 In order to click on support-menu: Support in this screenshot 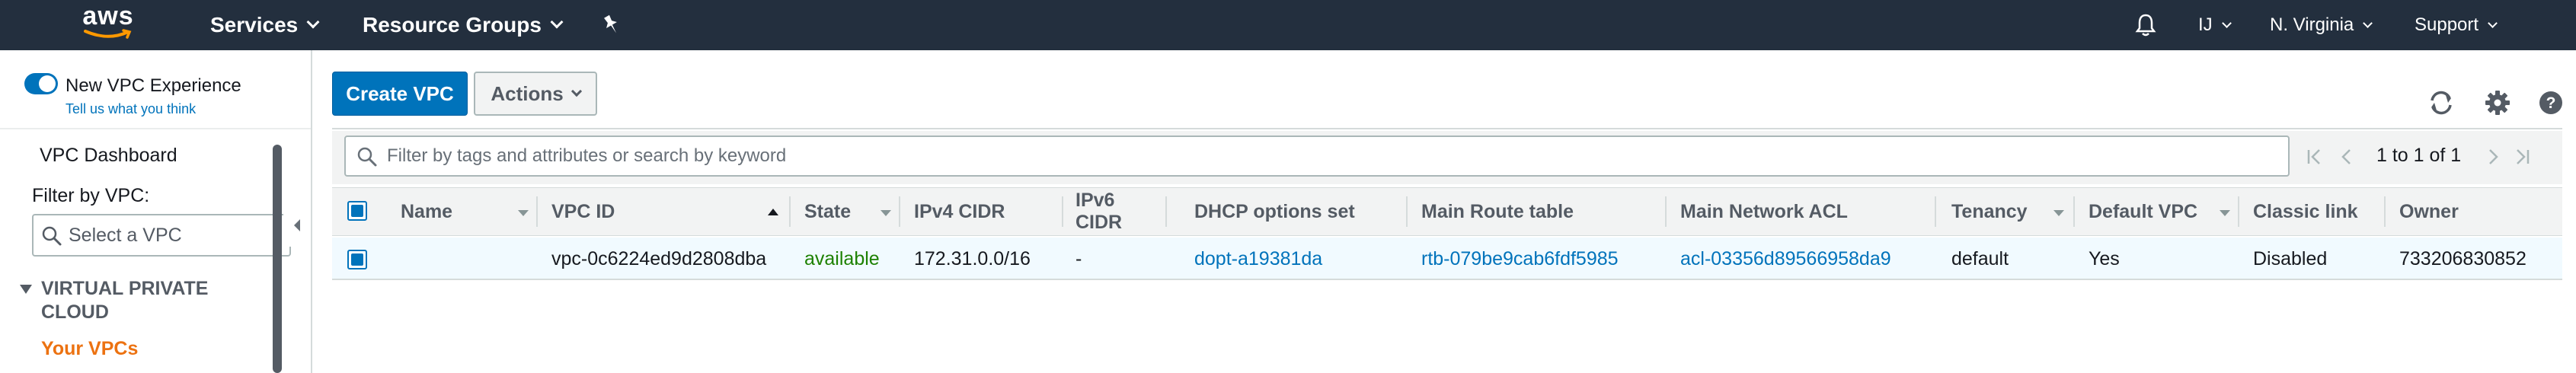, I will do `click(2457, 25)`.